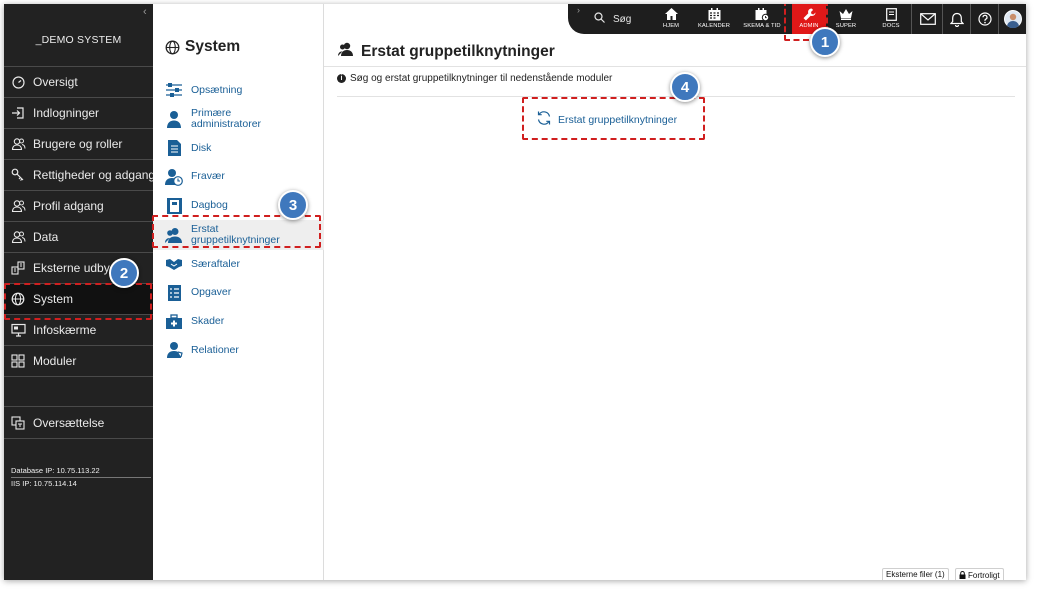 This screenshot has width=1038, height=592. Describe the element at coordinates (18, 82) in the screenshot. I see `dashboard-icon` at that location.